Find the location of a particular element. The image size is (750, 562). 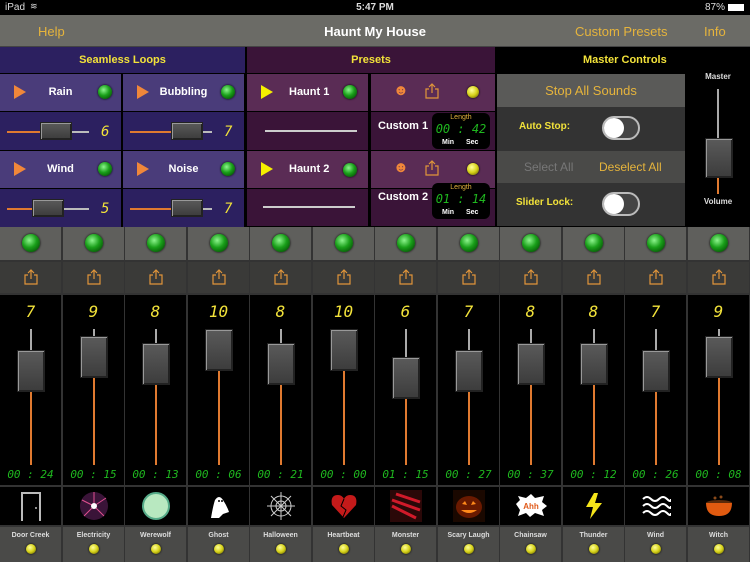

loop-wind: Wind is located at coordinates (60, 169).